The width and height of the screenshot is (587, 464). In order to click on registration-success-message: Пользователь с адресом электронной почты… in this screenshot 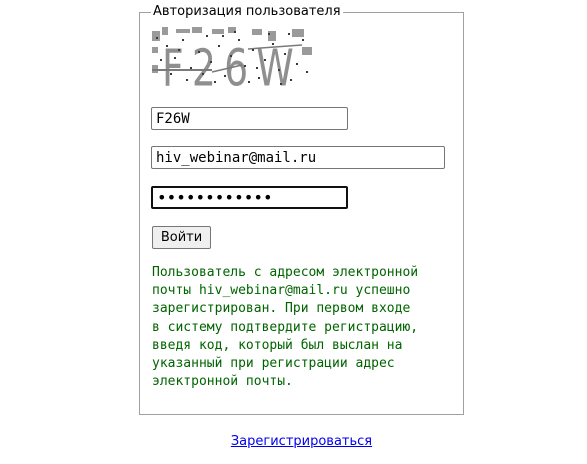, I will do `click(285, 327)`.